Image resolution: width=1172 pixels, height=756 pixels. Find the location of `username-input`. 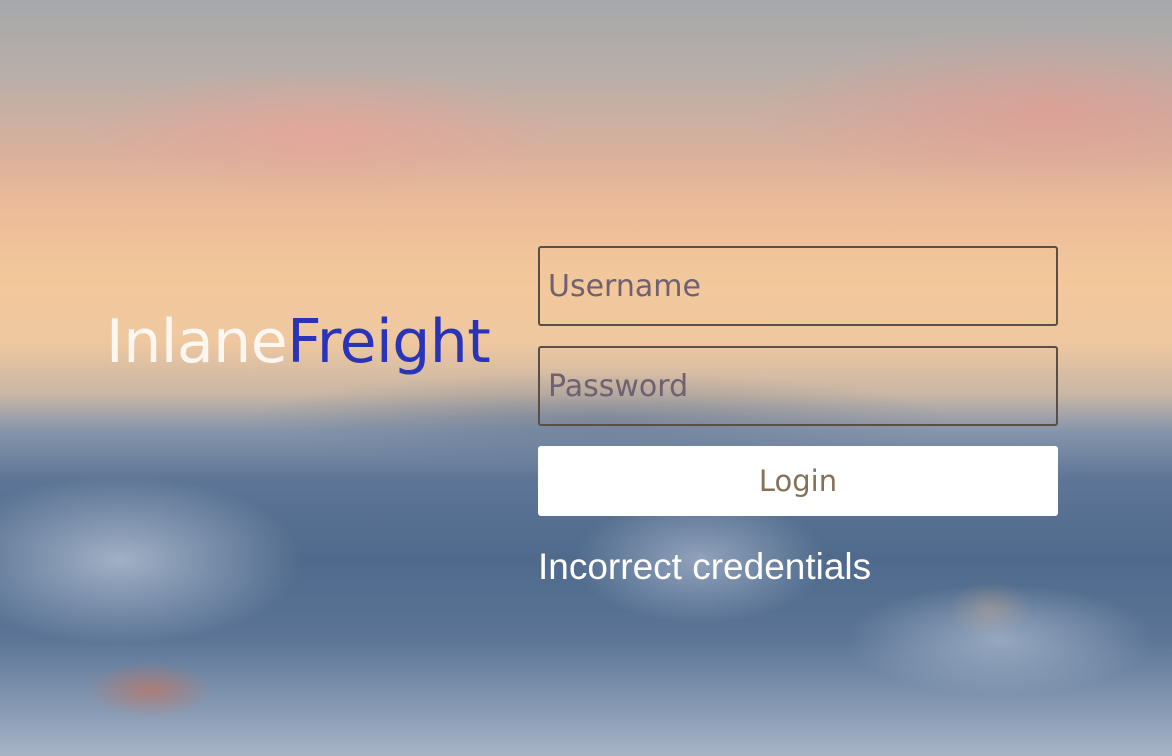

username-input is located at coordinates (798, 286).